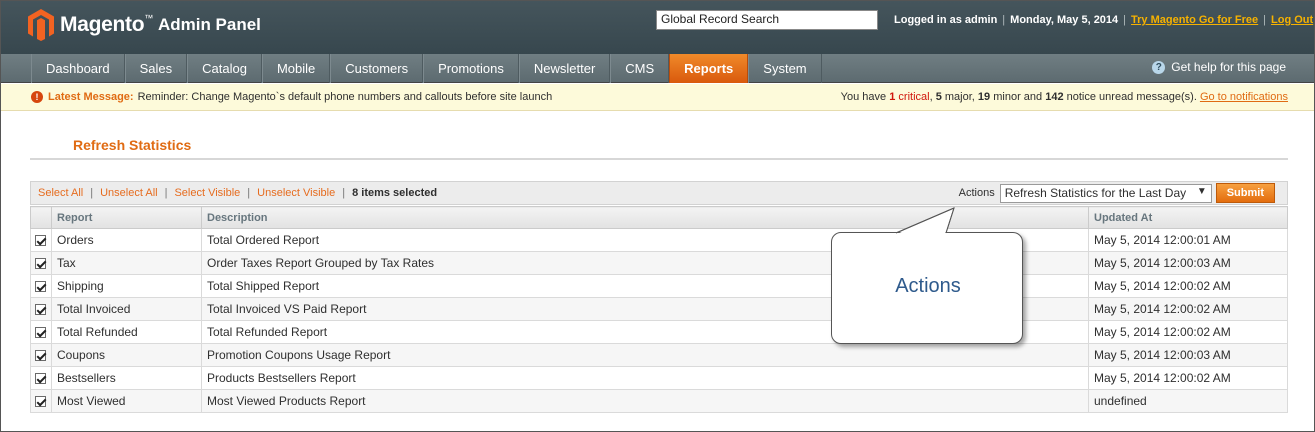 The height and width of the screenshot is (432, 1315). What do you see at coordinates (1064, 20) in the screenshot?
I see `header-date: Monday, May 5, 2014` at bounding box center [1064, 20].